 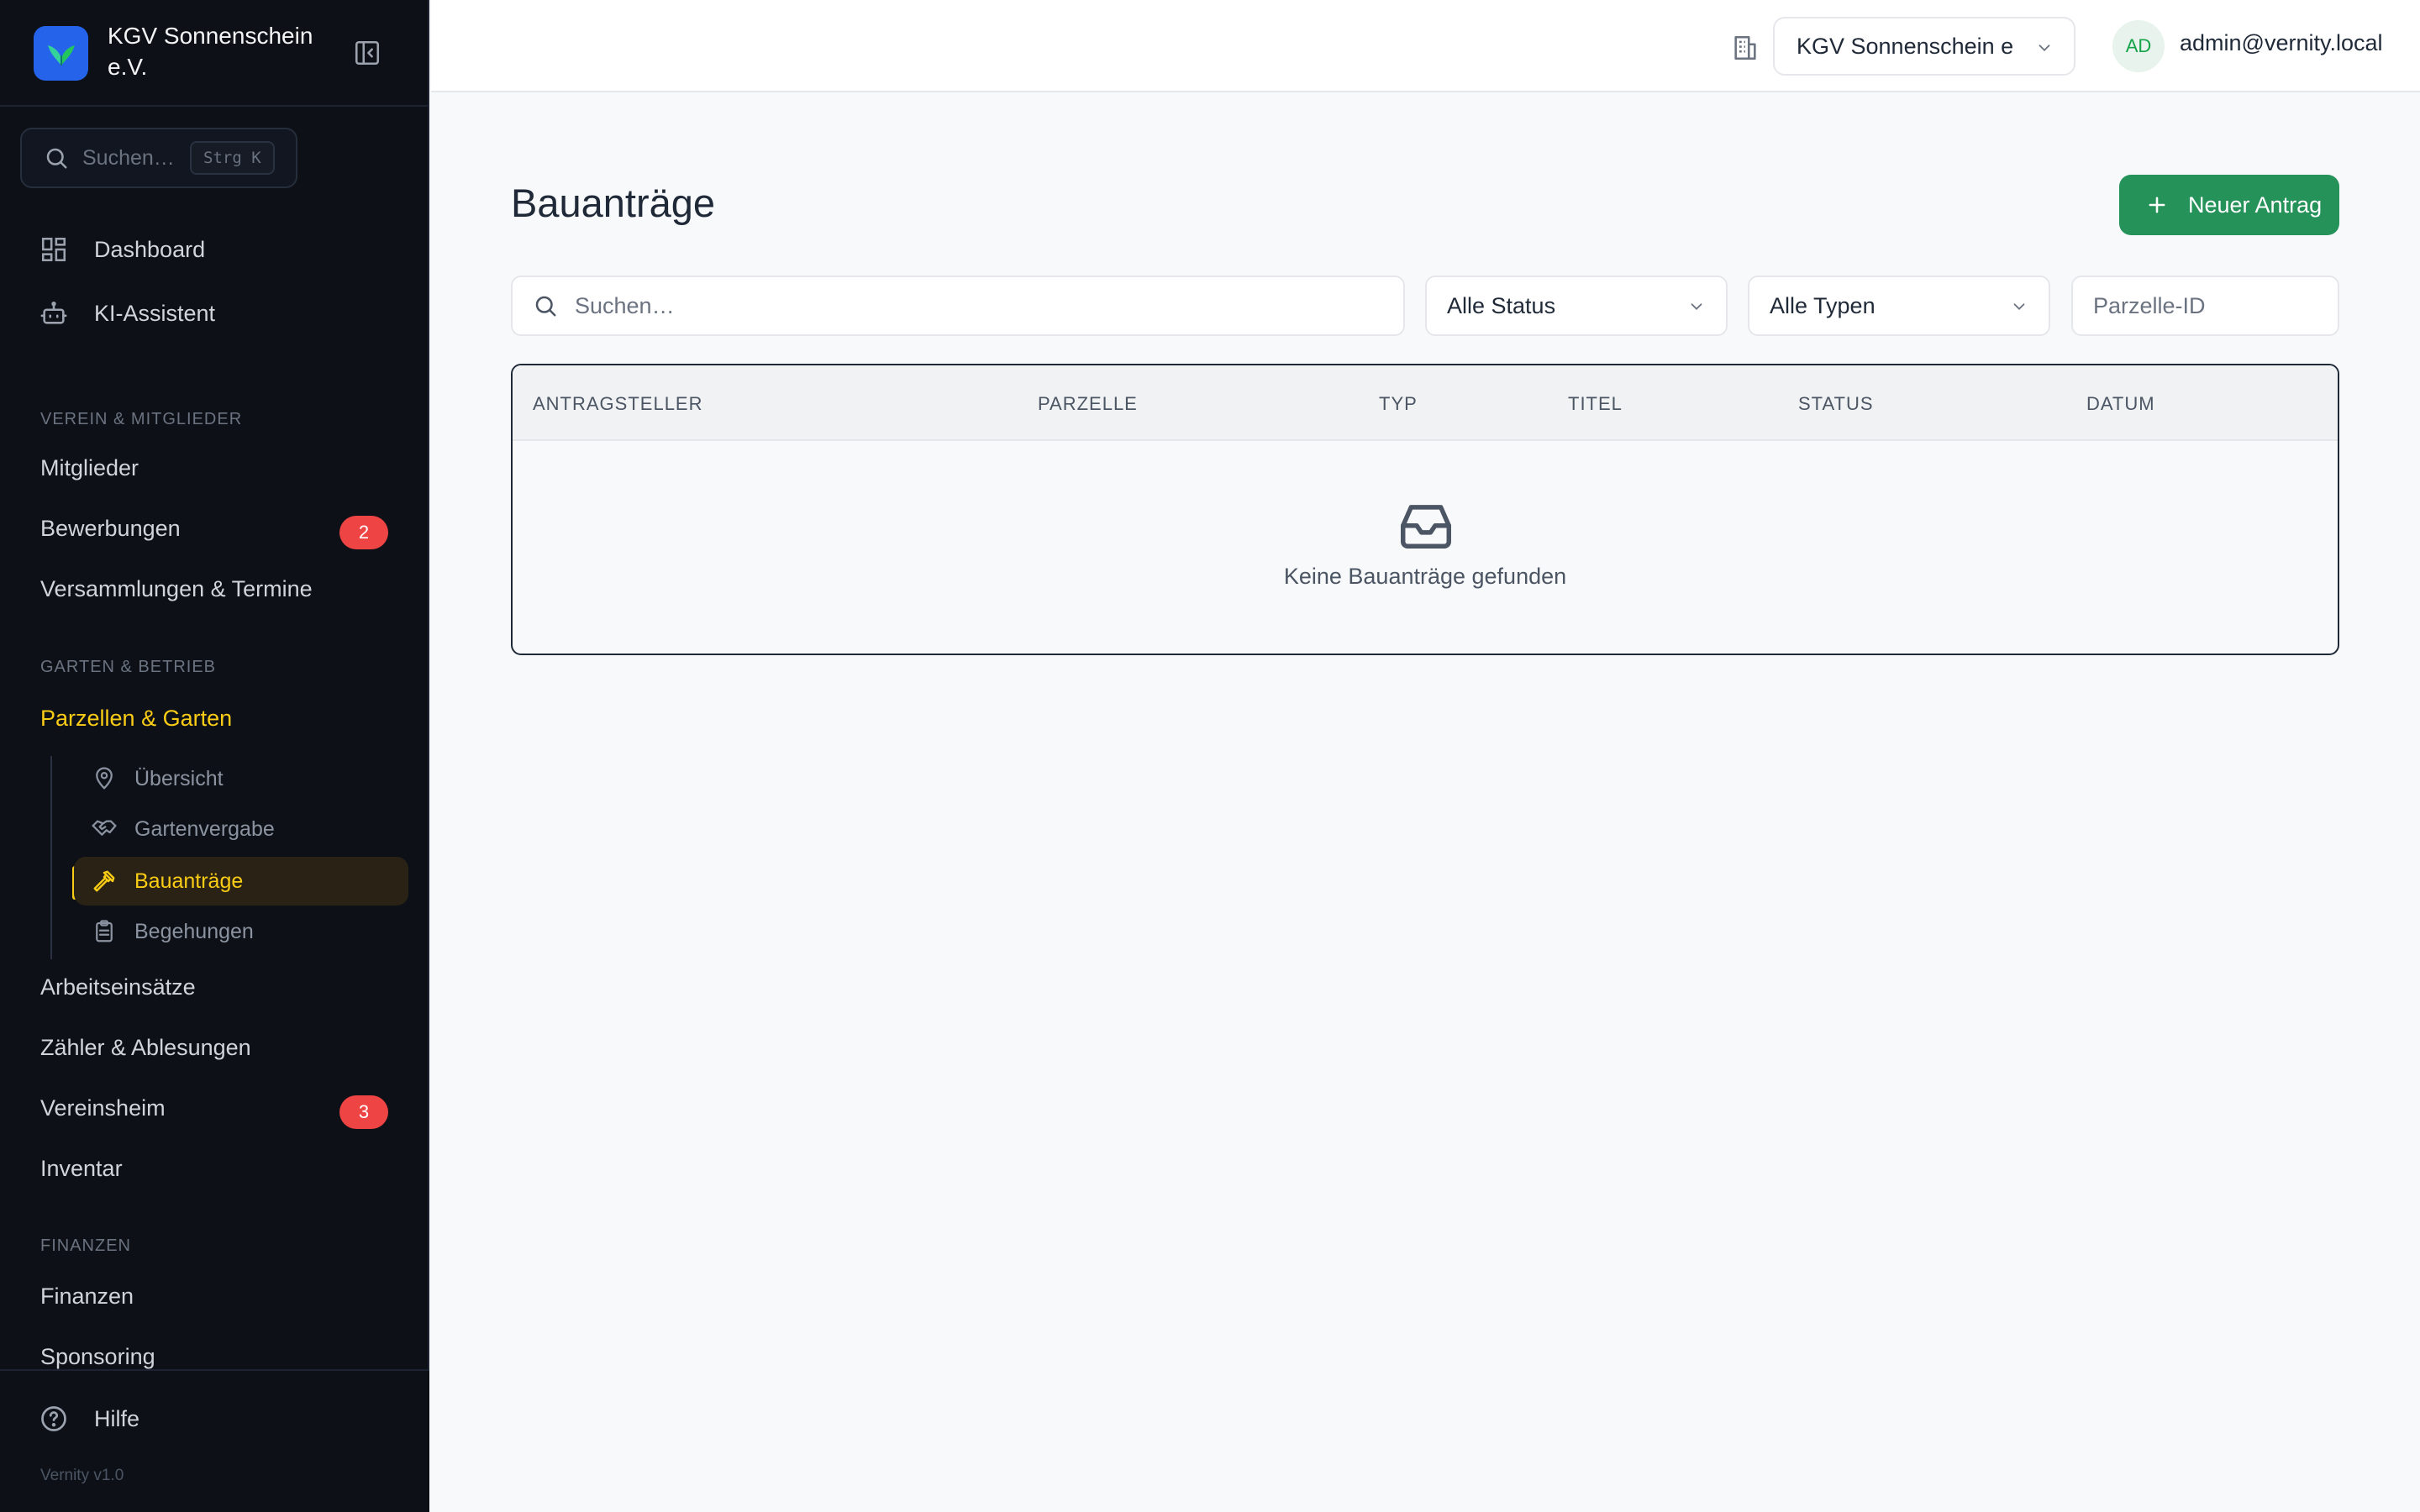 What do you see at coordinates (210, 51) in the screenshot?
I see `brand-name: KGV Sonnenschein e.V.` at bounding box center [210, 51].